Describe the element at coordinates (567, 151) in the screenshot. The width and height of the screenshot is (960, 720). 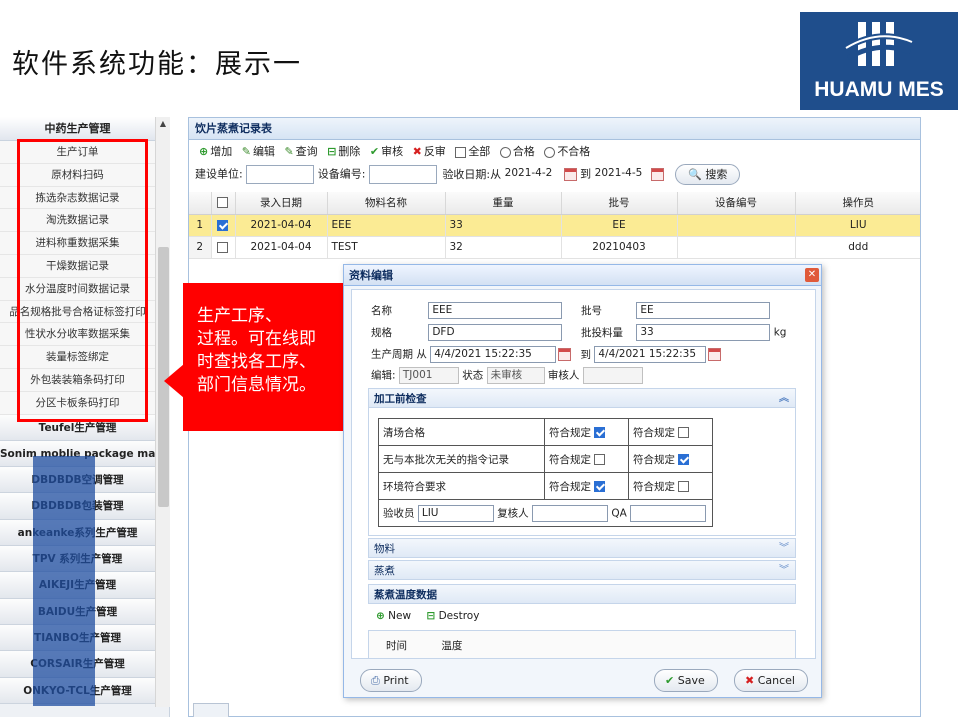
I see `filter-fail-radio: 不合格` at that location.